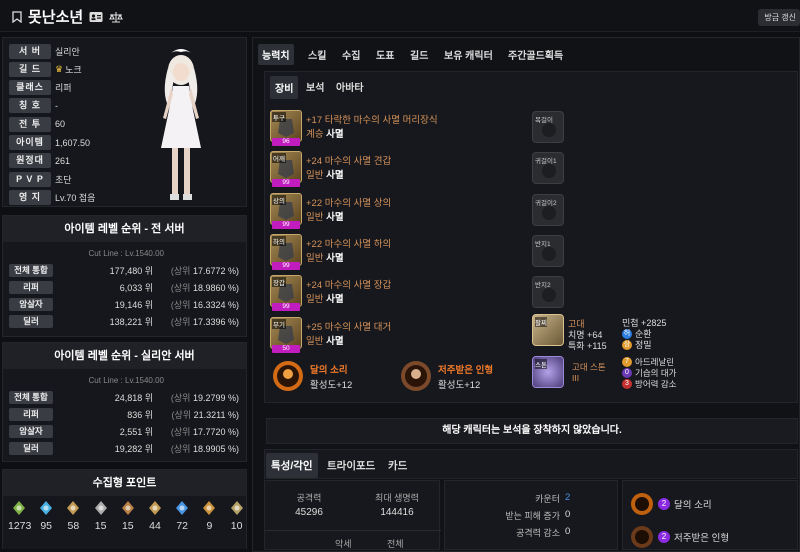 The image size is (800, 552). Describe the element at coordinates (101, 508) in the screenshot. I see `giant-heart-icon` at that location.